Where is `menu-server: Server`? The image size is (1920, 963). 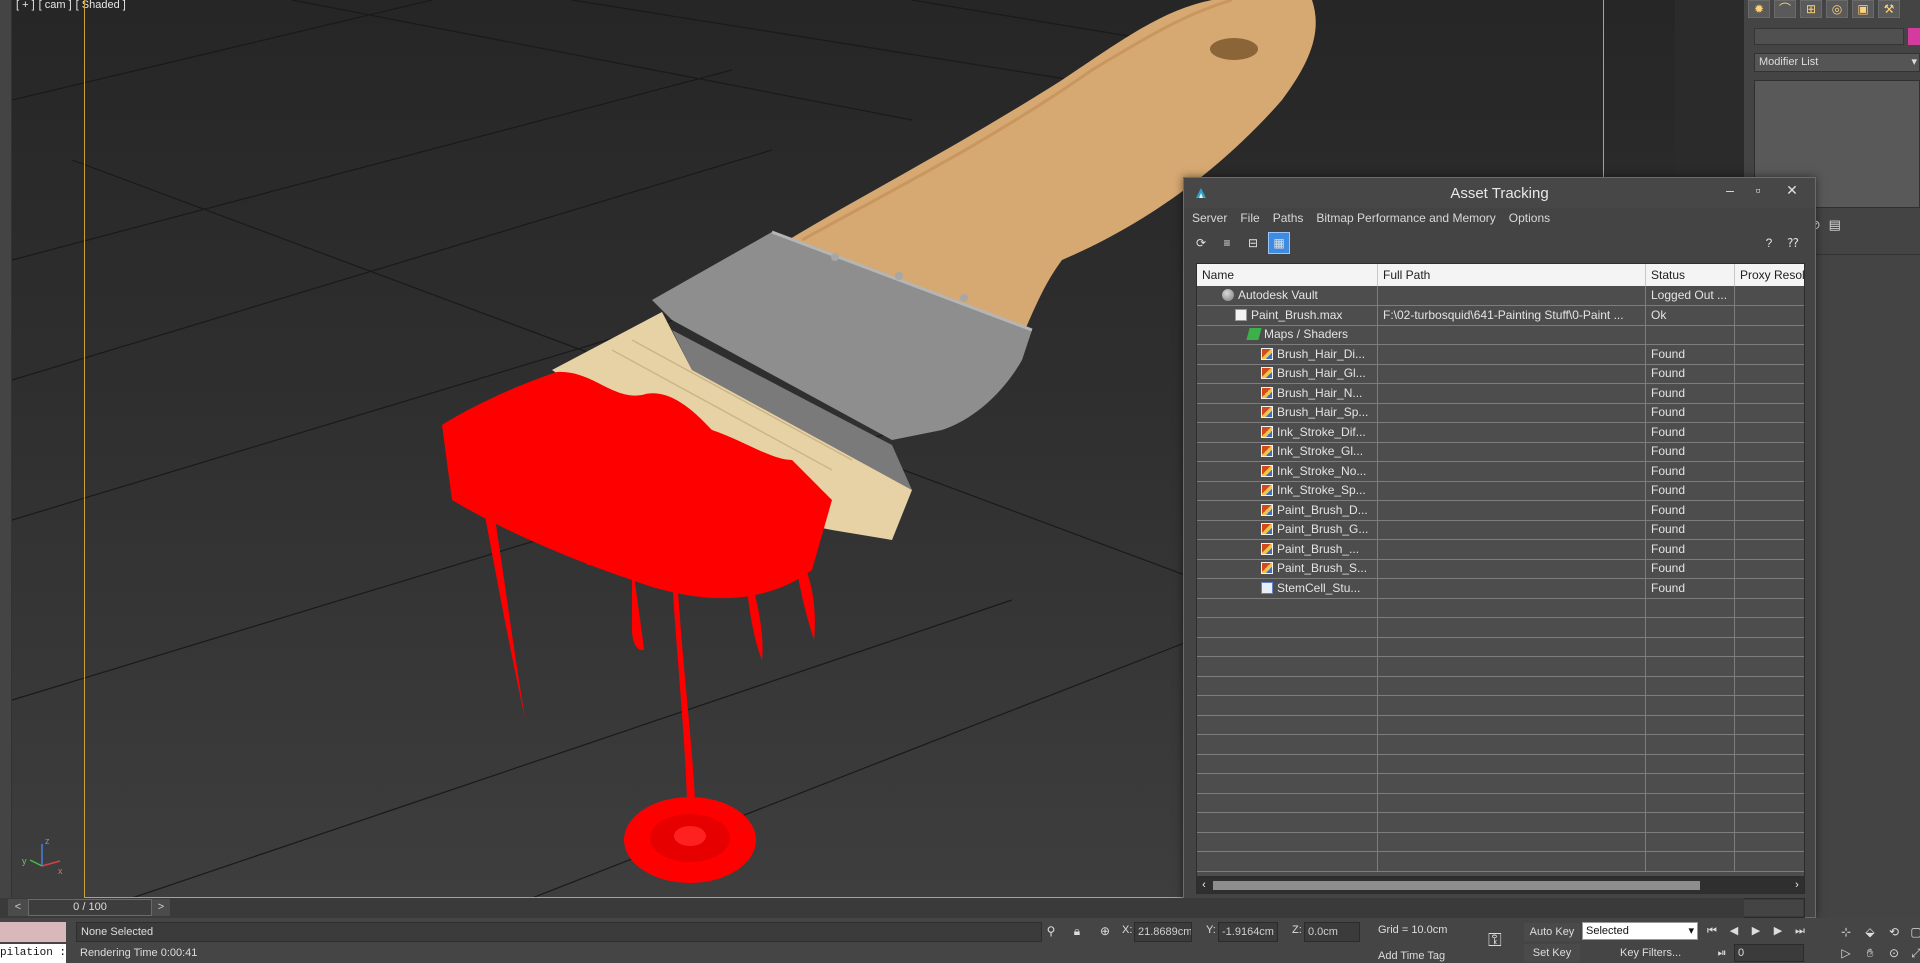
menu-server: Server is located at coordinates (1209, 218).